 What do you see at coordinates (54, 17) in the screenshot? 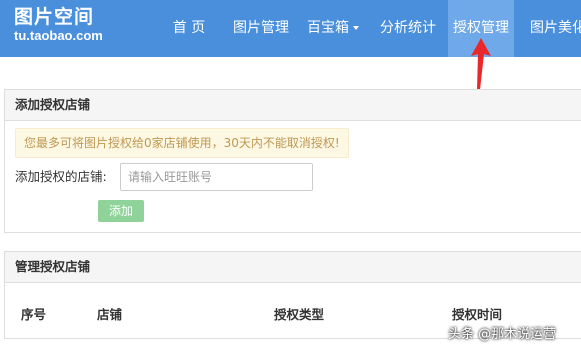
I see `logo-title: 图片空间` at bounding box center [54, 17].